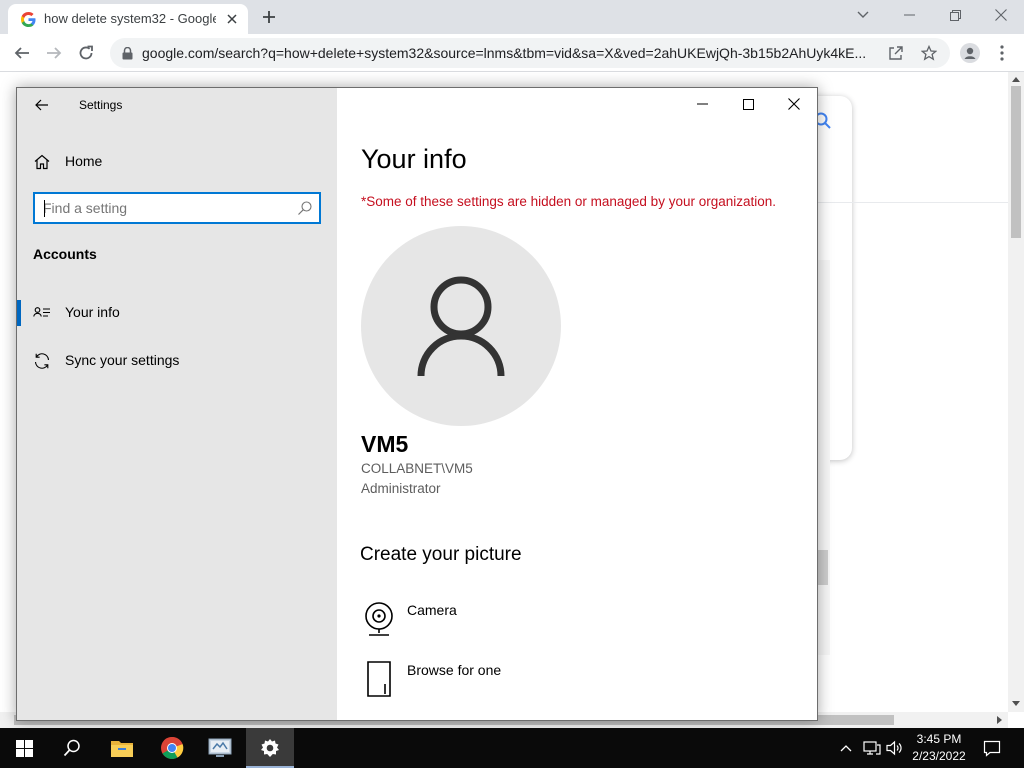 This screenshot has width=1024, height=768. I want to click on chrome-taskbar-icon, so click(172, 748).